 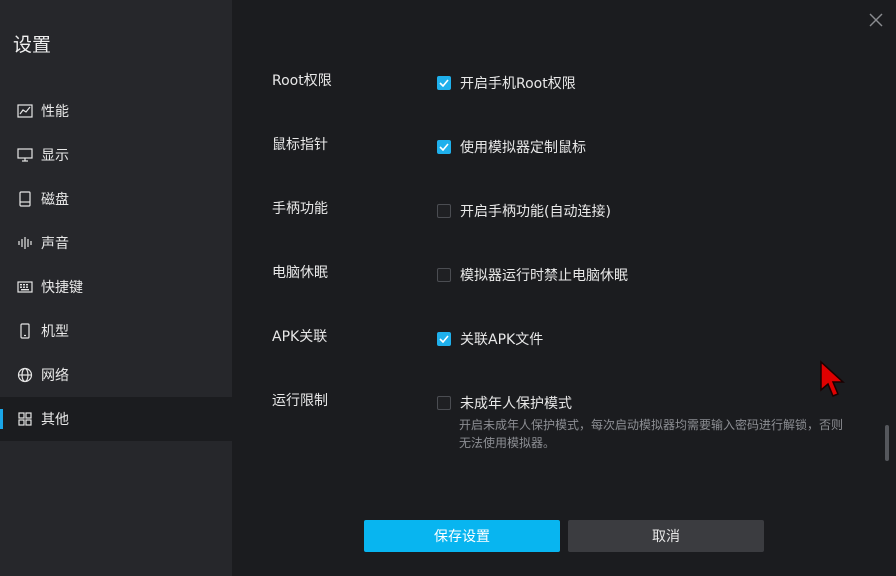 I want to click on option-label: 模拟器运行时禁止电脑休眠, so click(x=544, y=276).